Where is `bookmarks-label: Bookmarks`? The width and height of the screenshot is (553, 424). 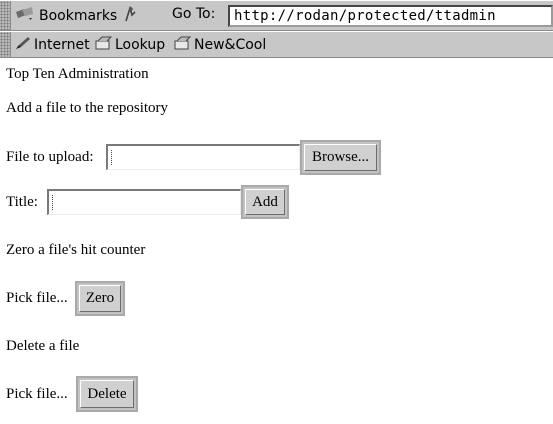
bookmarks-label: Bookmarks is located at coordinates (78, 16).